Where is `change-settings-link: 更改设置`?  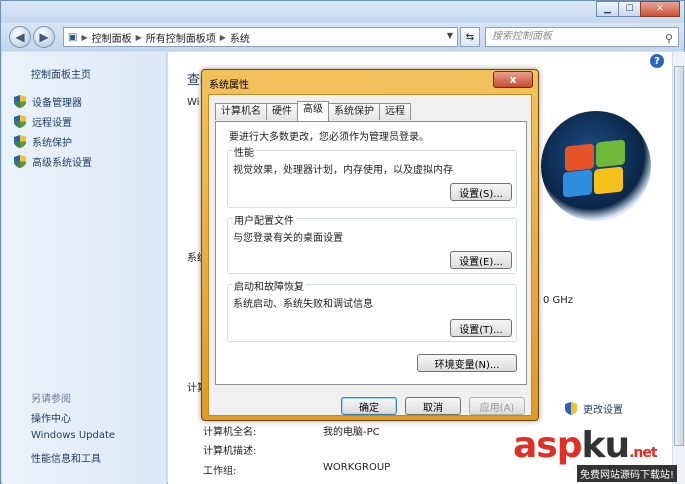 change-settings-link: 更改设置 is located at coordinates (594, 408).